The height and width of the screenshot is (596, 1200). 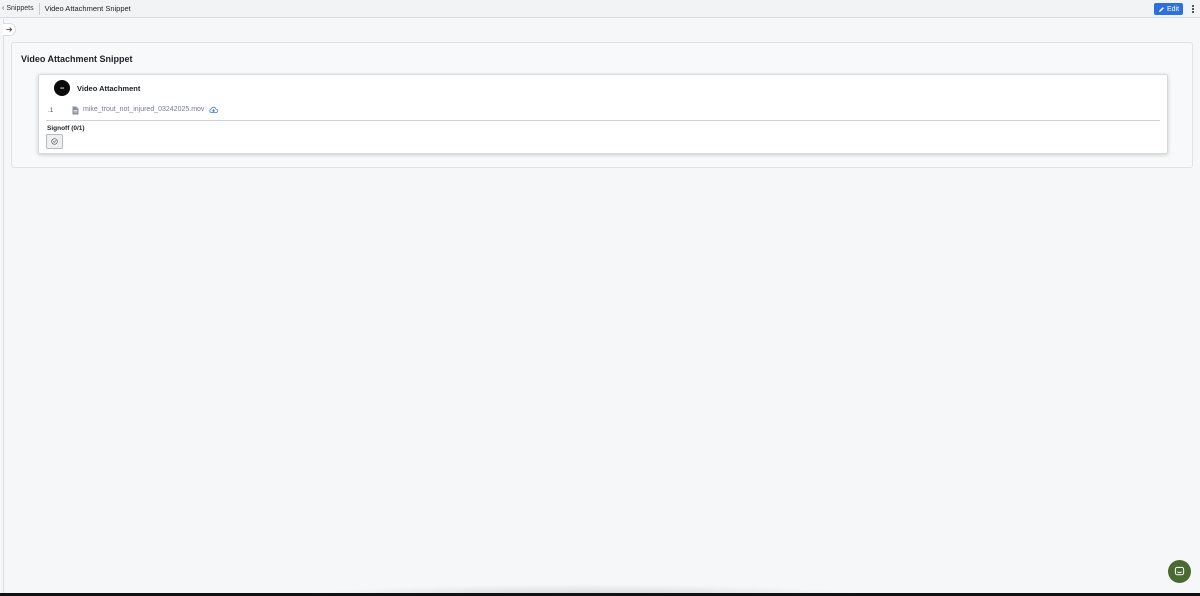 I want to click on expand-sidebar-button, so click(x=9, y=29).